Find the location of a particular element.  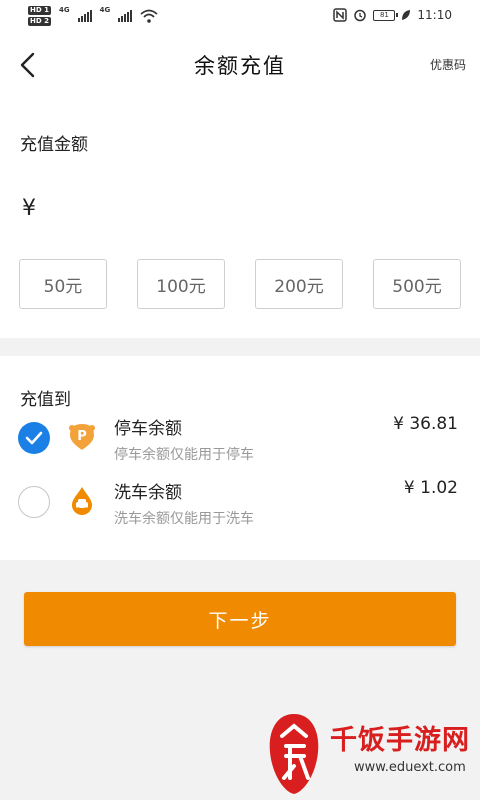

amount-input is located at coordinates (246, 211).